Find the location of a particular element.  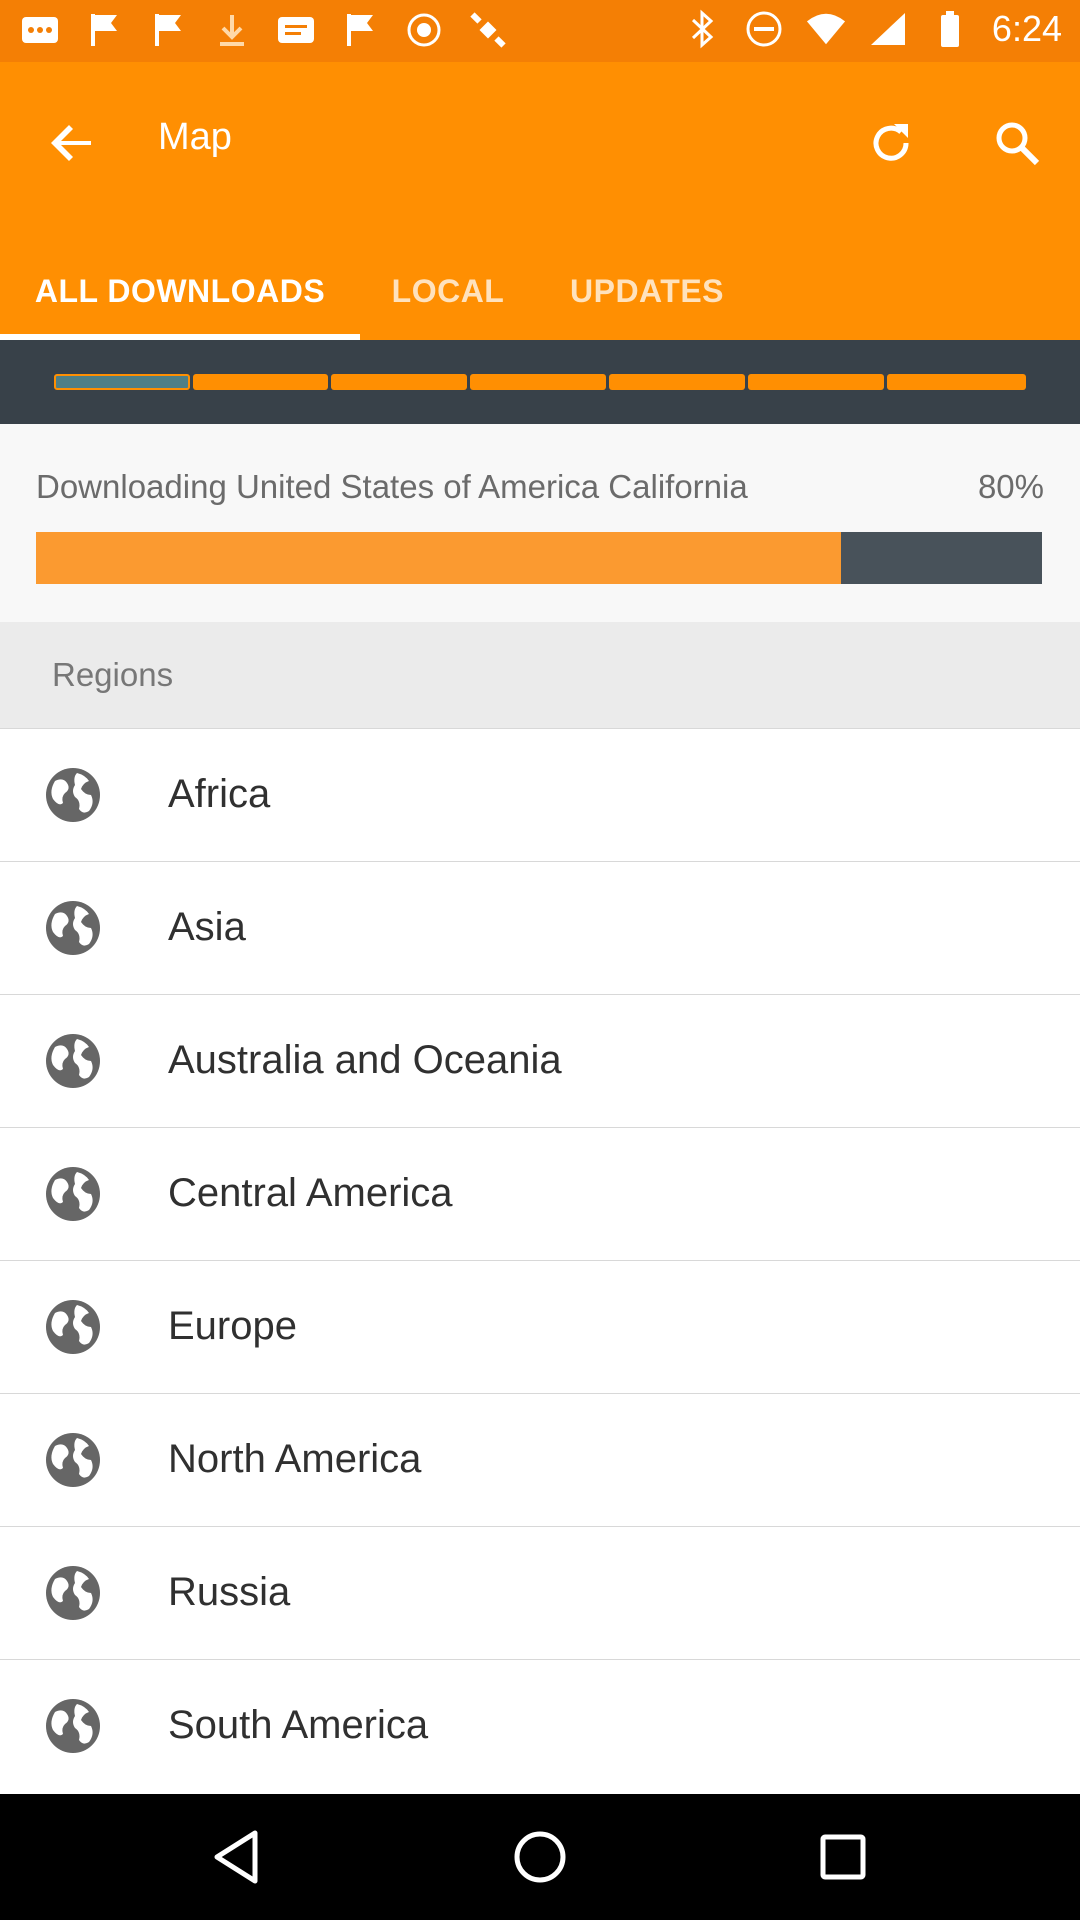

regions-section-header: Regions is located at coordinates (540, 675).